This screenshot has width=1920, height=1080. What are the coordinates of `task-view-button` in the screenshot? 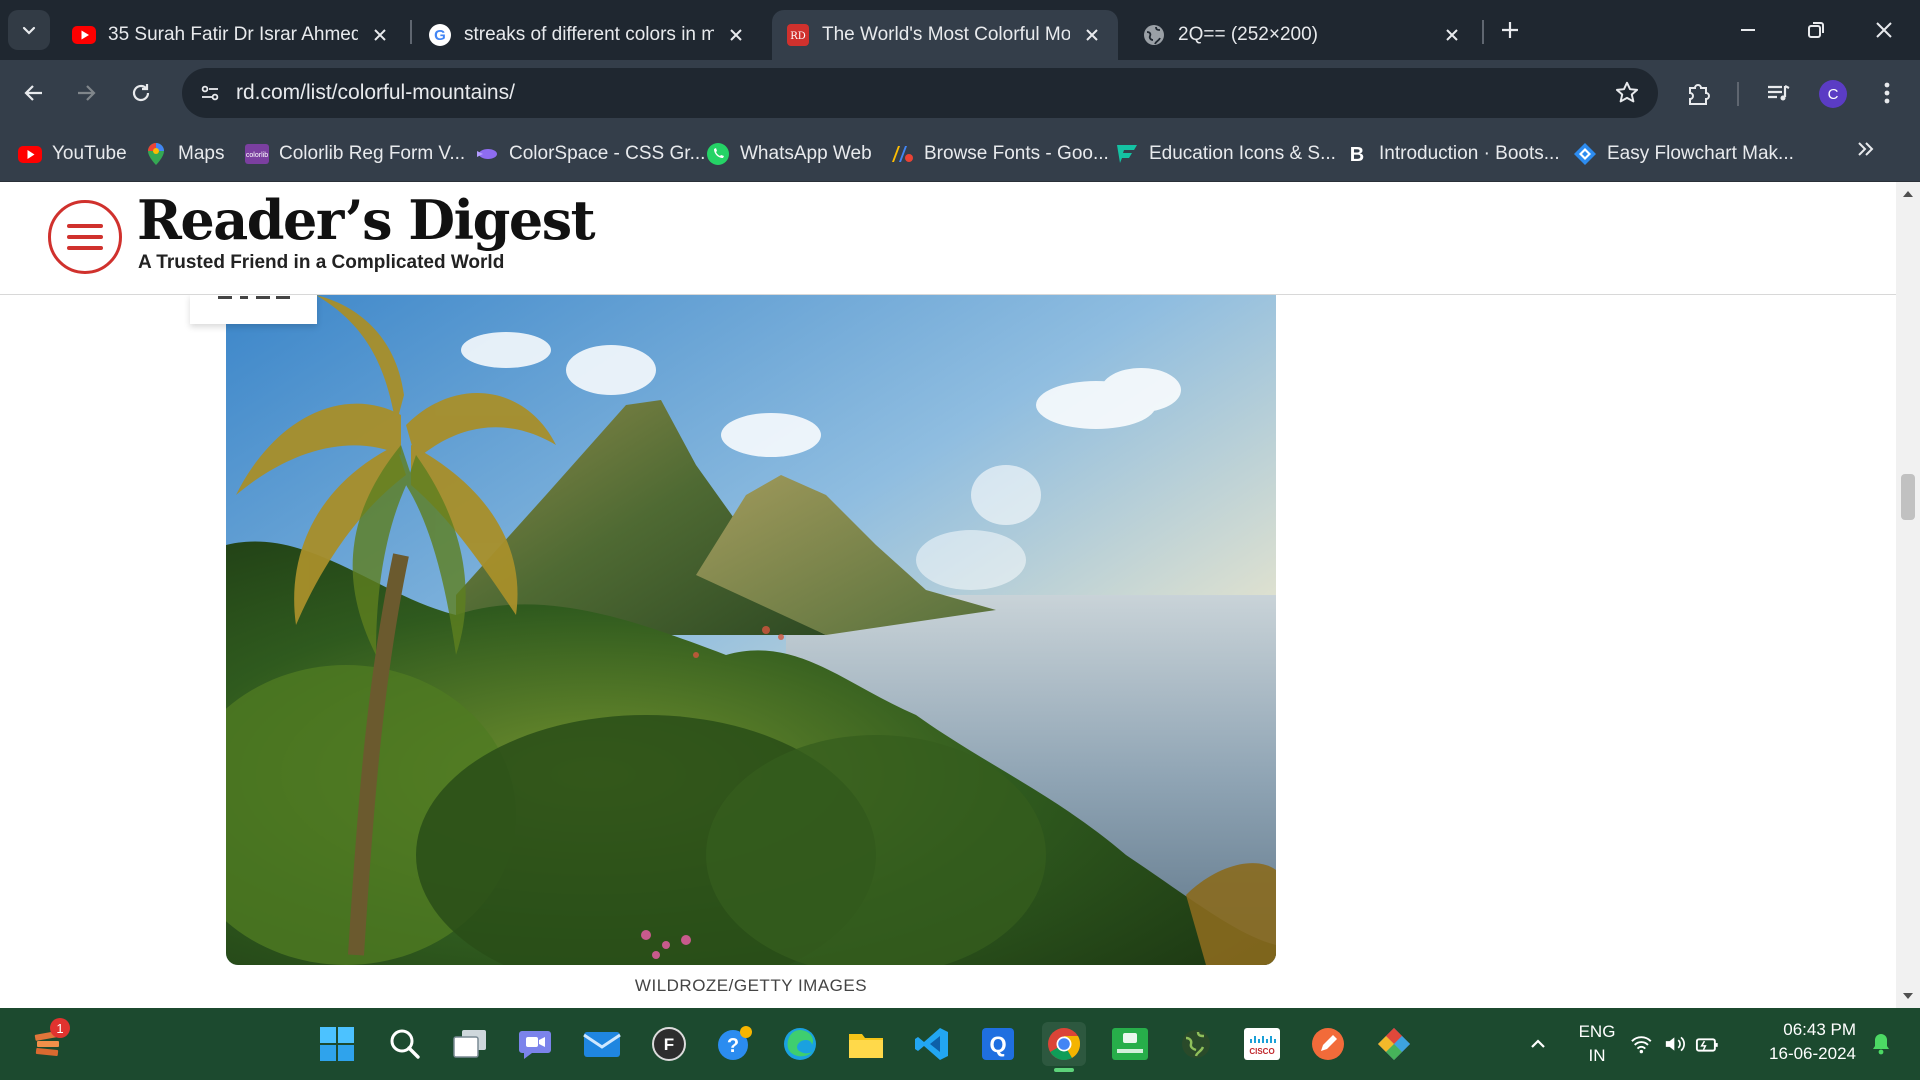 It's located at (470, 1044).